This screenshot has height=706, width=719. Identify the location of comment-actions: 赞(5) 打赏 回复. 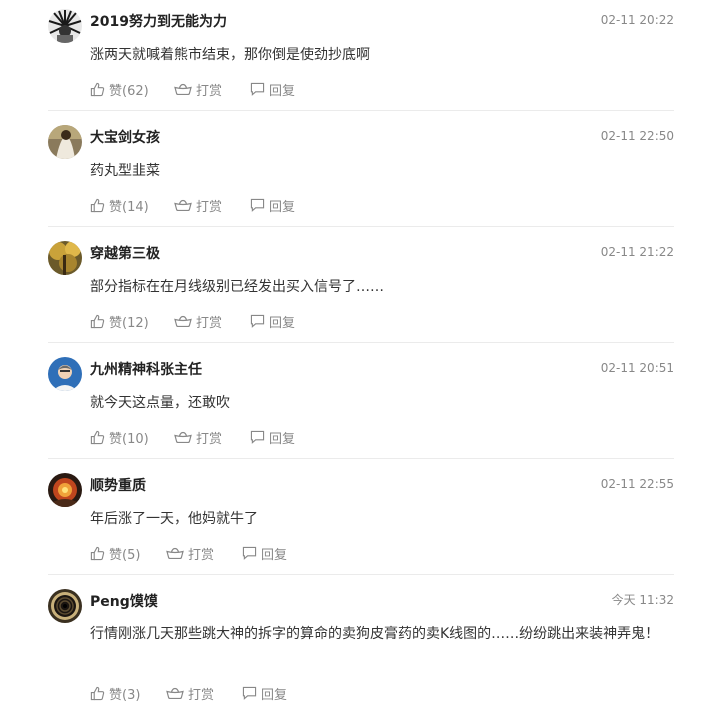
(188, 553).